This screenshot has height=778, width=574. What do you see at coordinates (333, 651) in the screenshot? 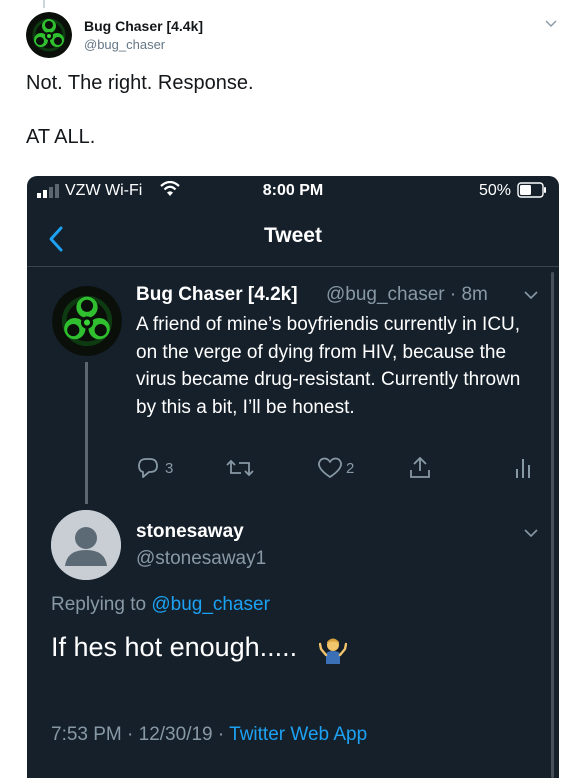
I see `shrug-emoji-icon` at bounding box center [333, 651].